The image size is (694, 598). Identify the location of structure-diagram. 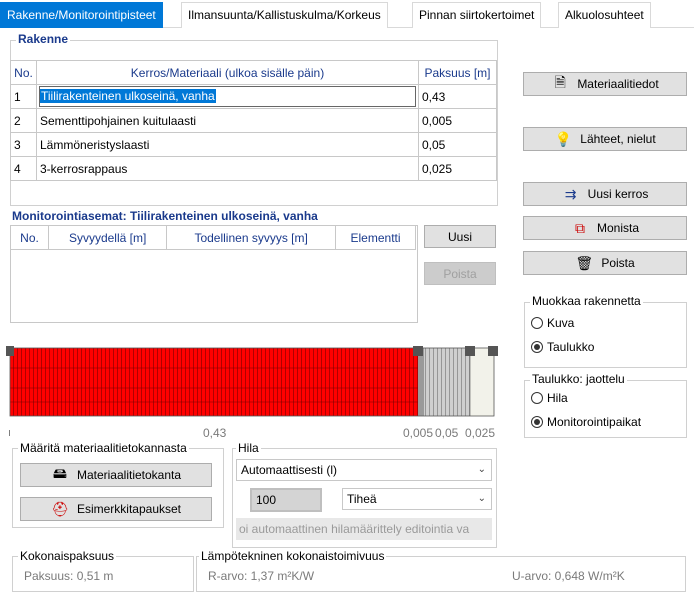
(253, 382).